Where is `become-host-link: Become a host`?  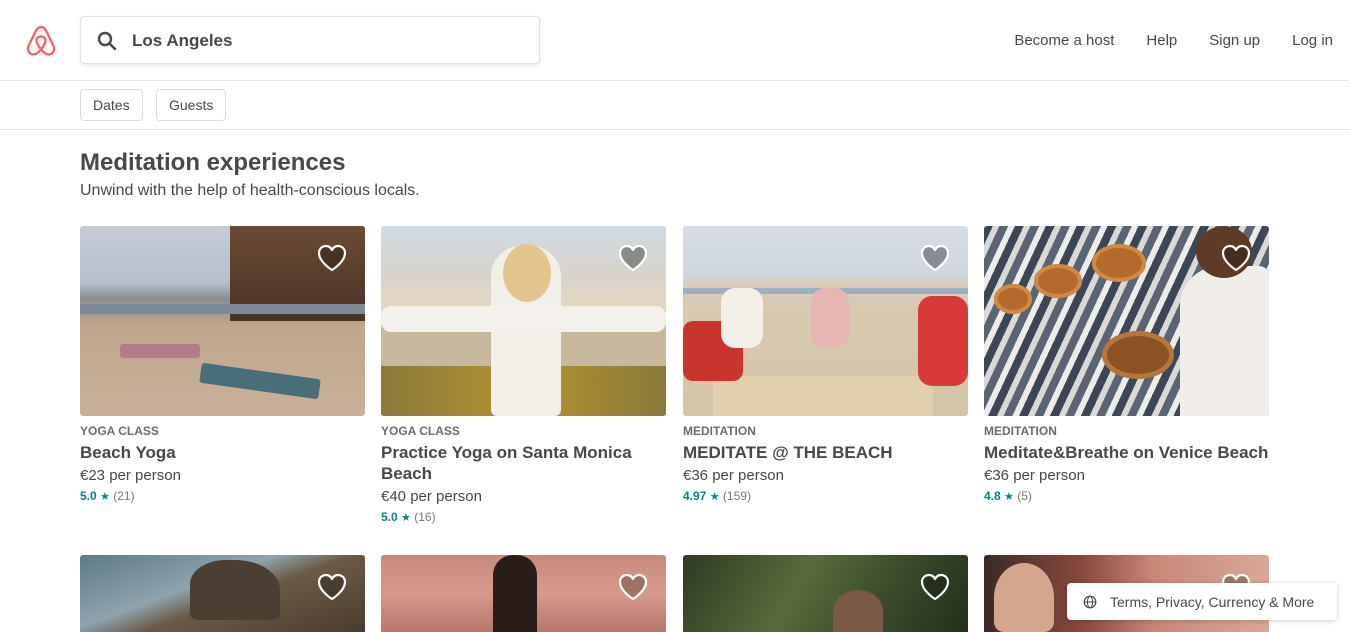
become-host-link: Become a host is located at coordinates (1064, 40).